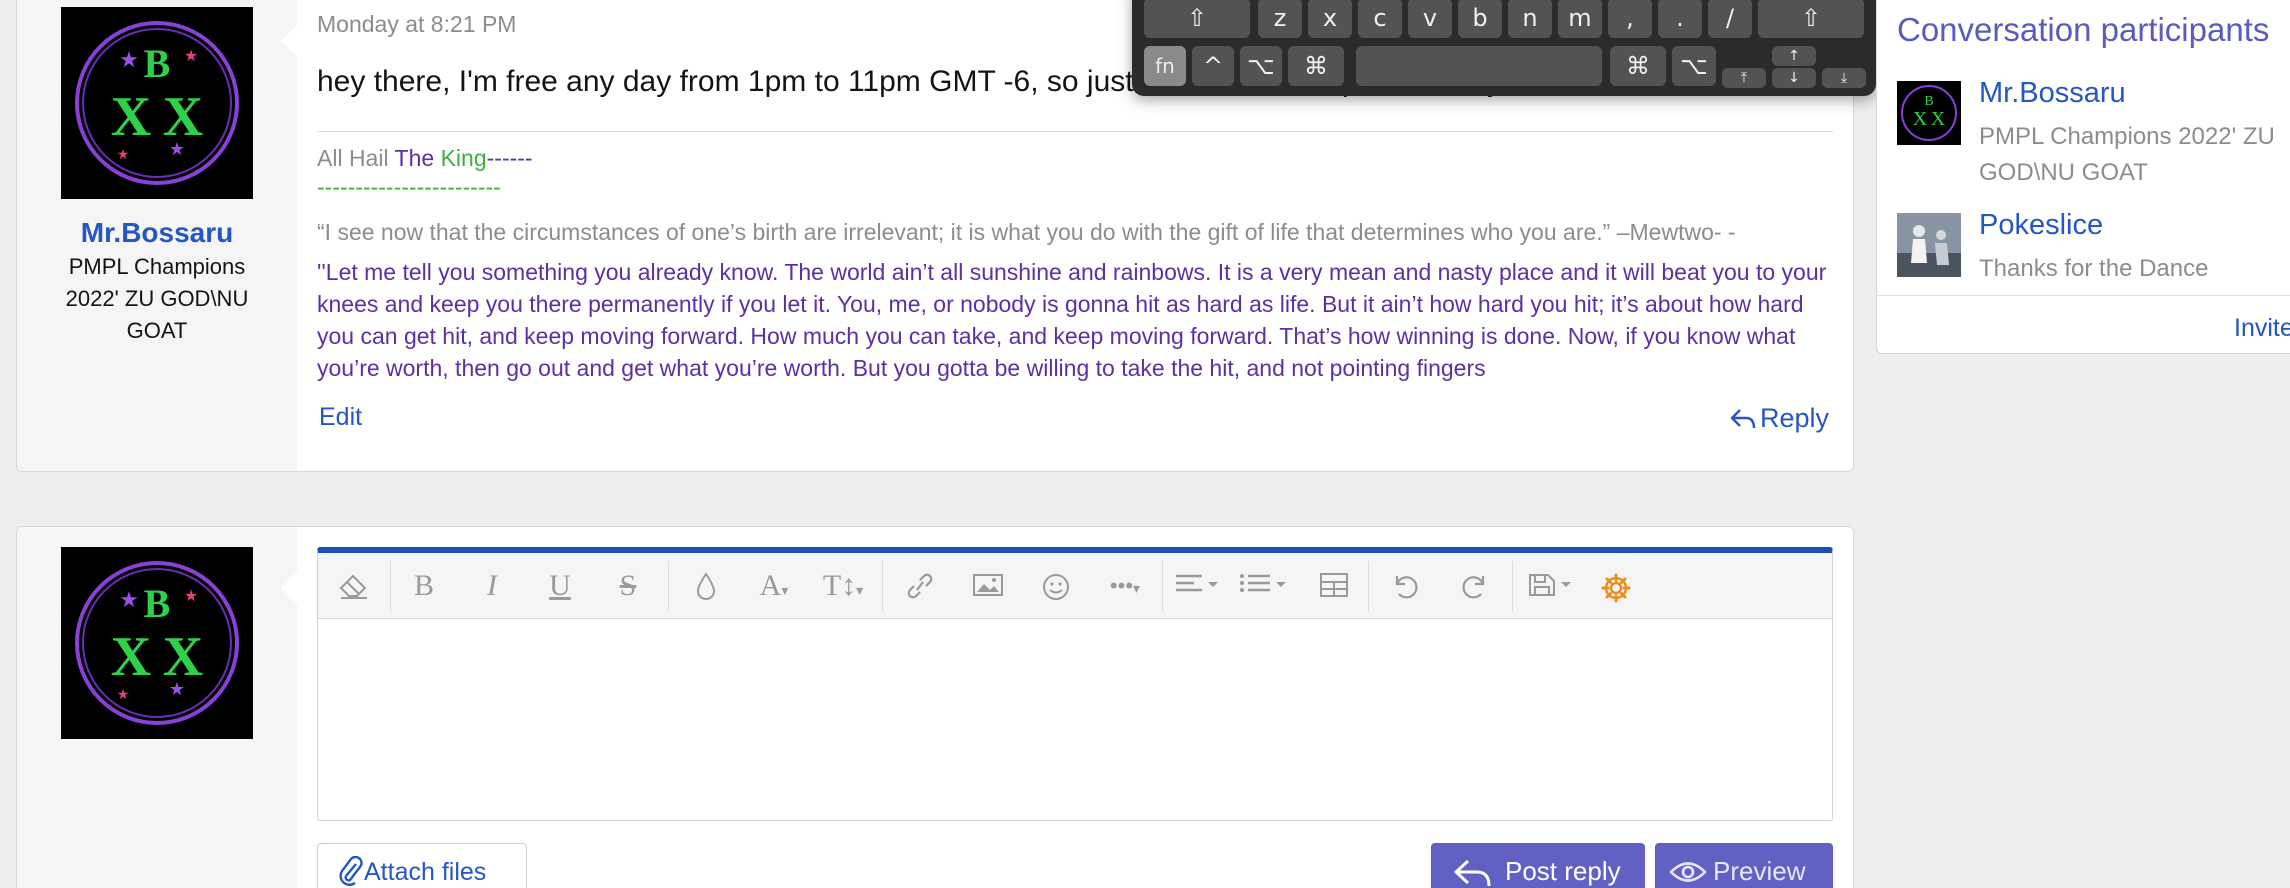  Describe the element at coordinates (1430, 19) in the screenshot. I see `key-v: v` at that location.